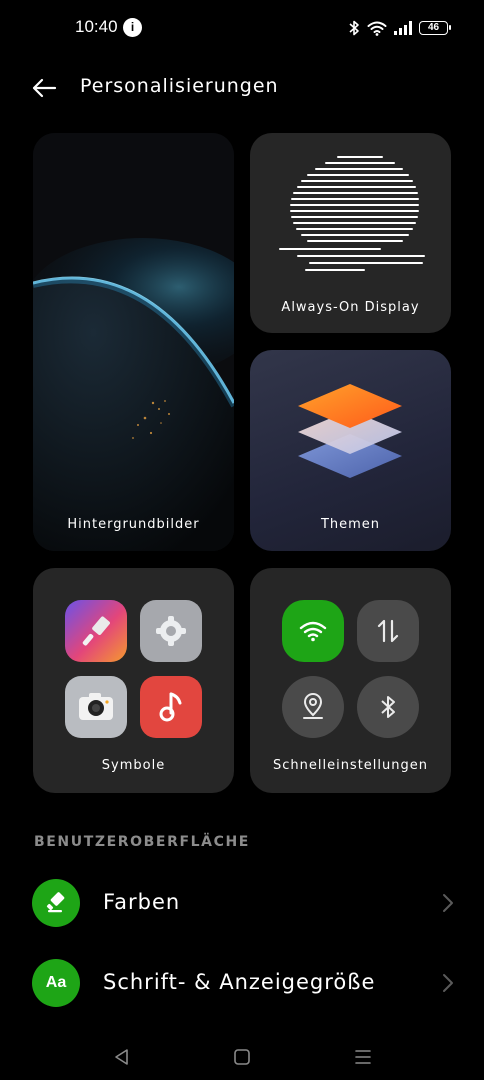 The width and height of the screenshot is (484, 1080). Describe the element at coordinates (313, 631) in the screenshot. I see `wifi-toggle-icon` at that location.